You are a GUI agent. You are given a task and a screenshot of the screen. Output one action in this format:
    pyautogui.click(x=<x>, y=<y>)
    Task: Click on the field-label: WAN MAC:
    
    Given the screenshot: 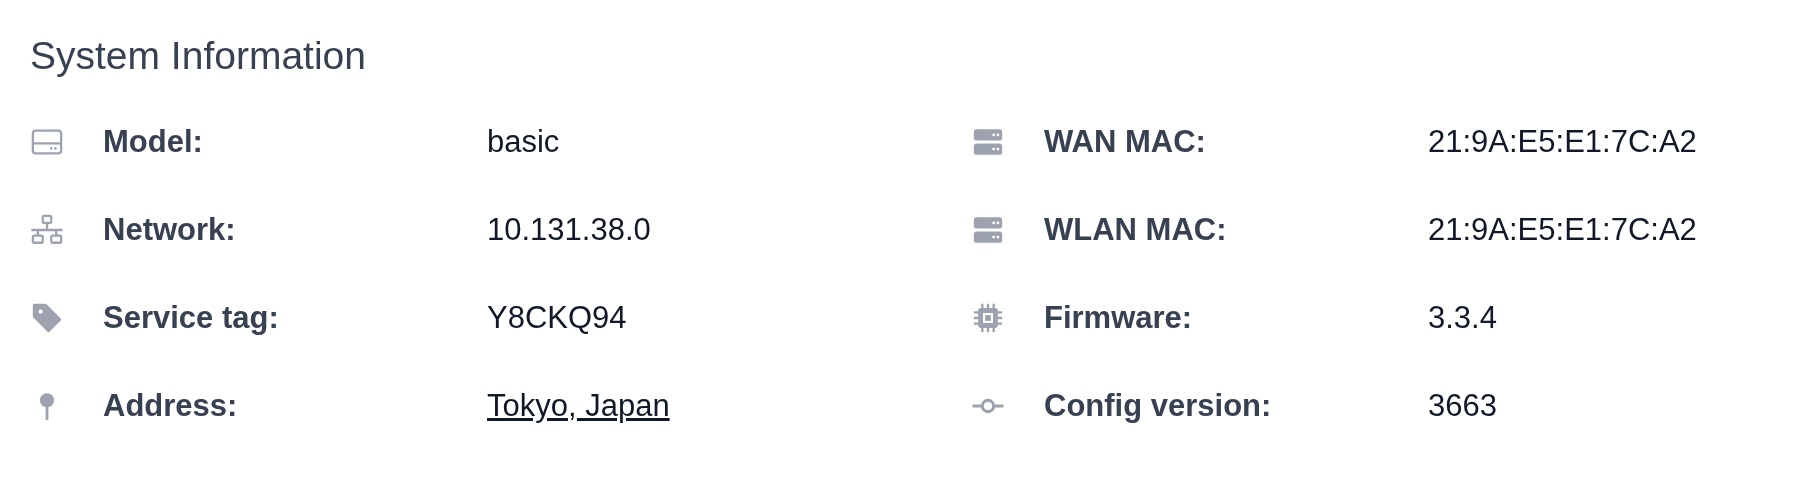 What is the action you would take?
    pyautogui.click(x=1125, y=141)
    